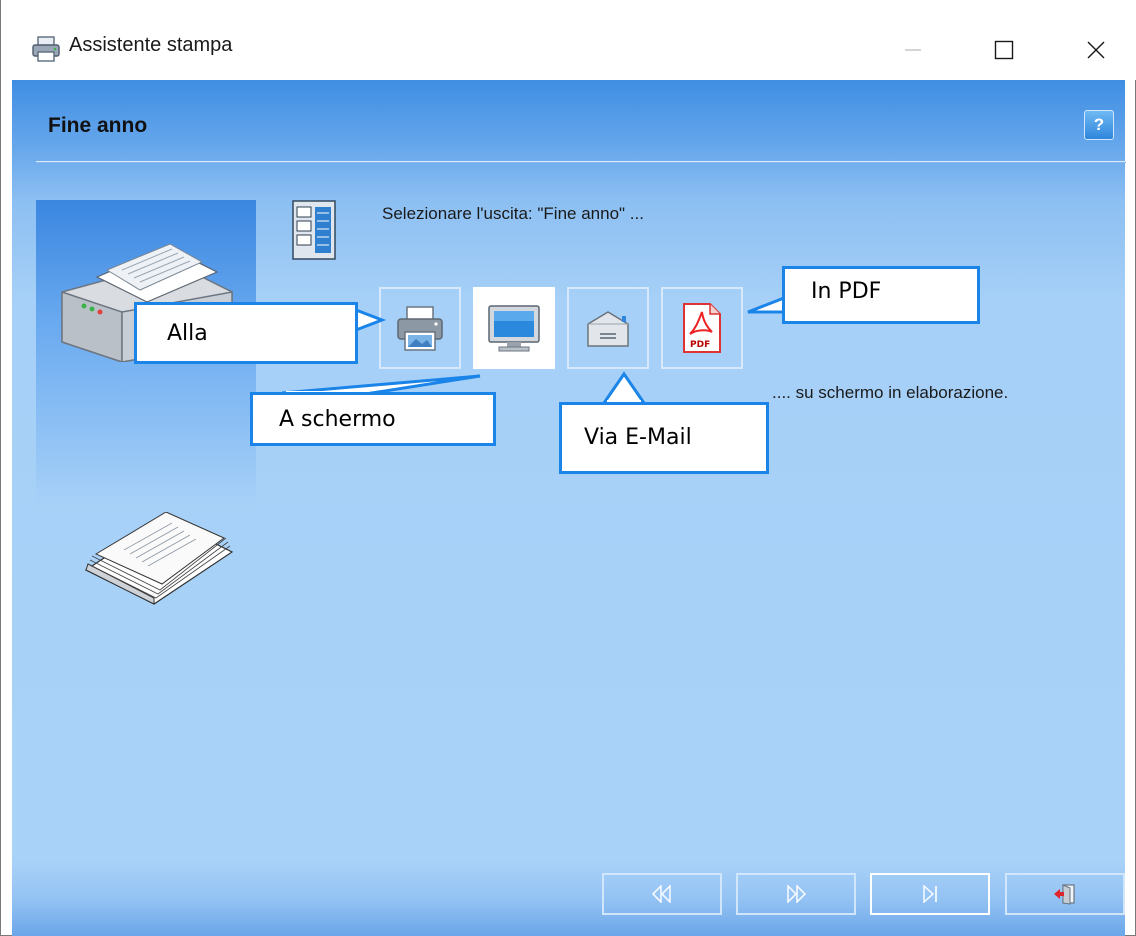 The height and width of the screenshot is (936, 1136). What do you see at coordinates (846, 291) in the screenshot?
I see `callout-pdf-label: In PDF` at bounding box center [846, 291].